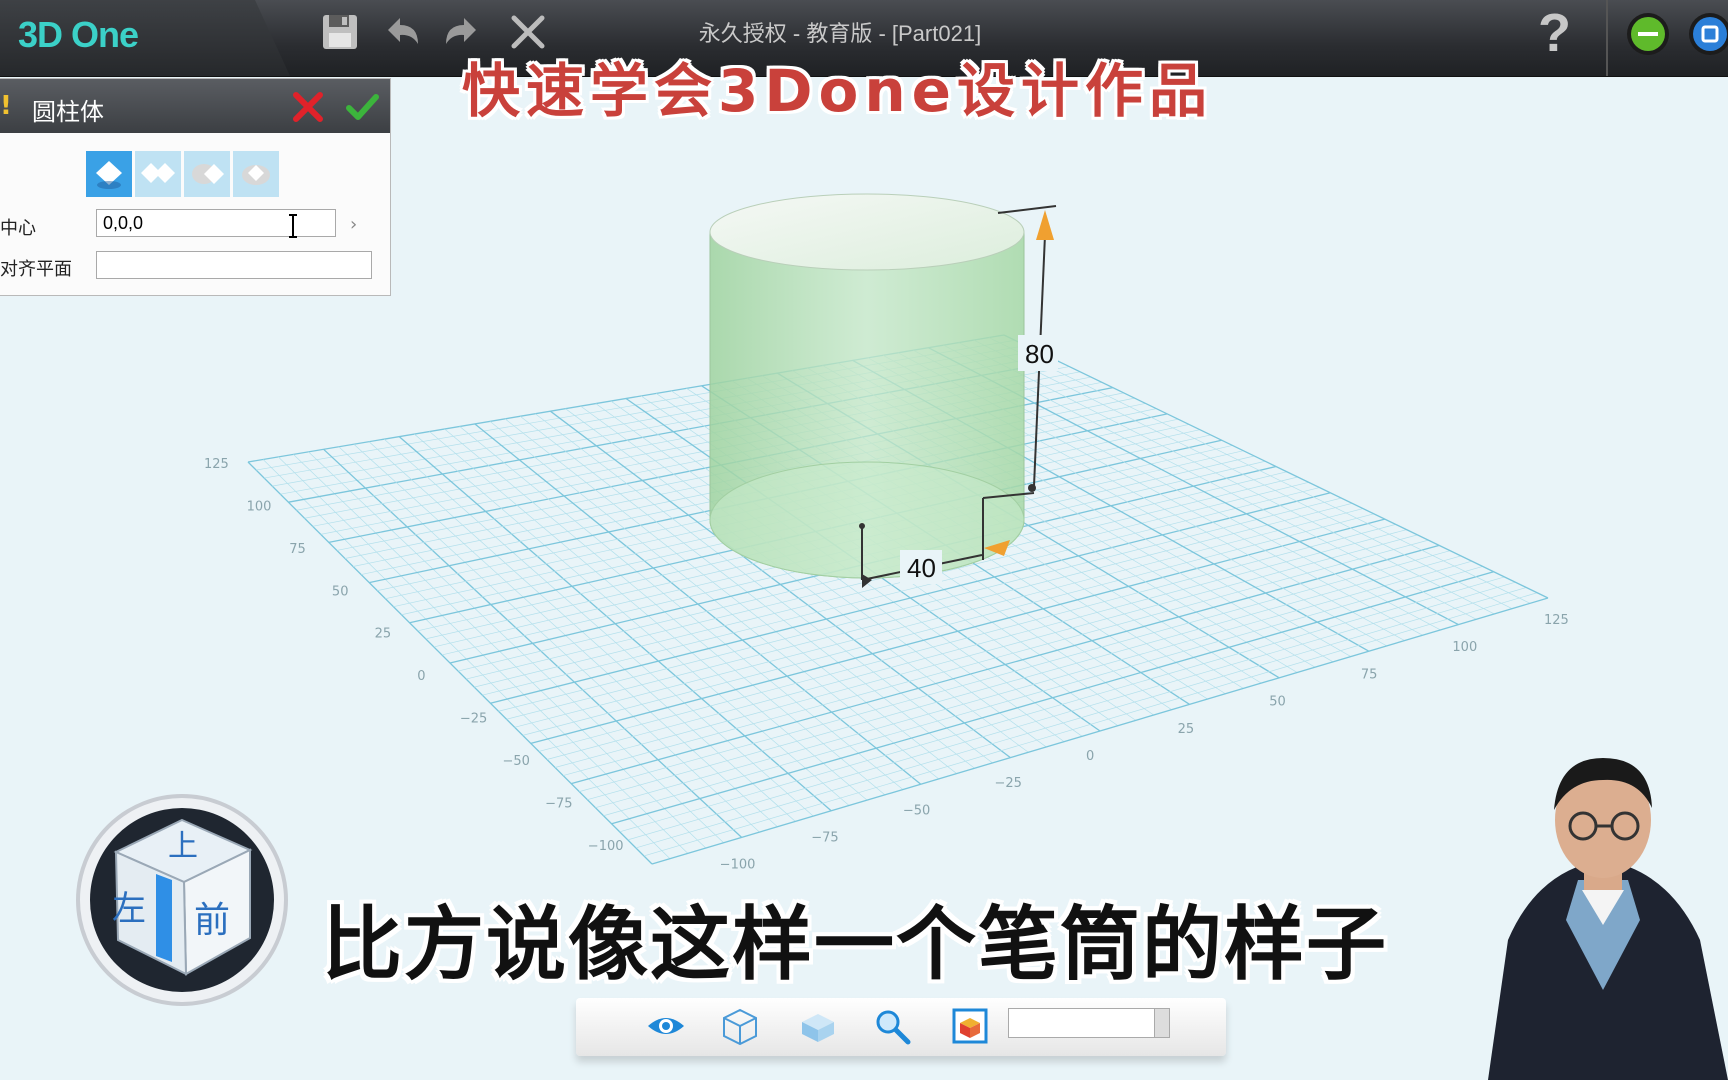 The height and width of the screenshot is (1080, 1728). What do you see at coordinates (1607, 38) in the screenshot?
I see `title-divider` at bounding box center [1607, 38].